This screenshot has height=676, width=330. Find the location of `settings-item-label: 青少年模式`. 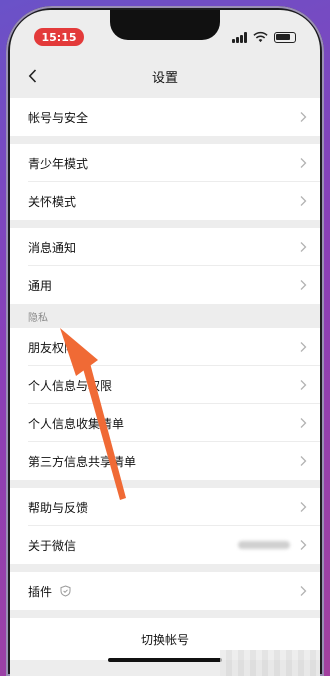

settings-item-label: 青少年模式 is located at coordinates (58, 163).